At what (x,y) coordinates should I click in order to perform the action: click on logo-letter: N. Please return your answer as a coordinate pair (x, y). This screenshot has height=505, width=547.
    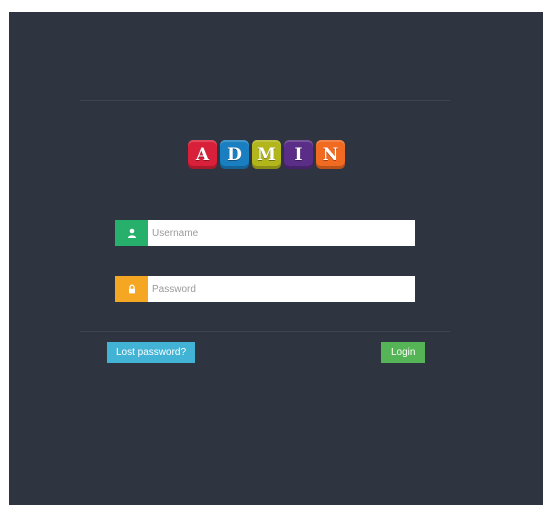
    Looking at the image, I should click on (330, 154).